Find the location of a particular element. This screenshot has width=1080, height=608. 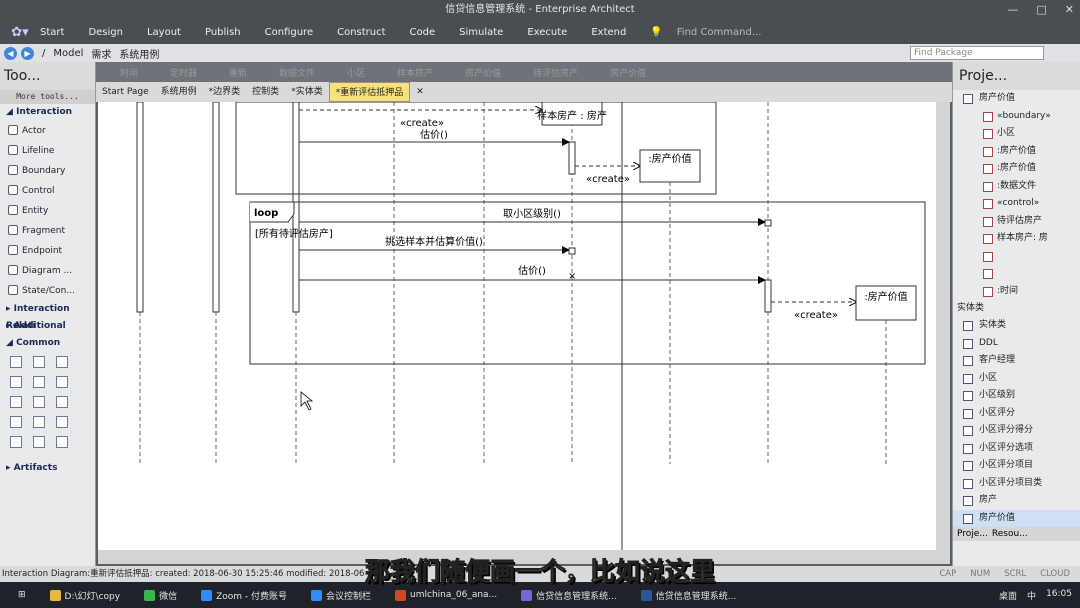

find-package-input: Find Package is located at coordinates (977, 53).